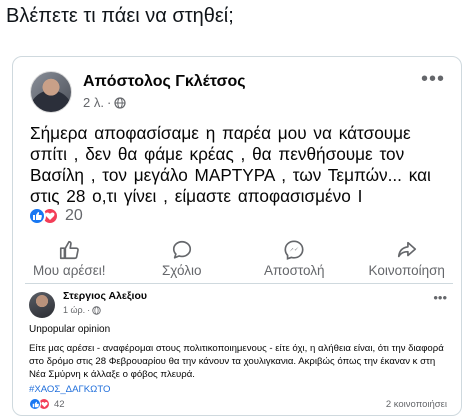 This screenshot has width=474, height=420. Describe the element at coordinates (70, 329) in the screenshot. I see `quoted-subtitle: Unpopular opinion` at that location.